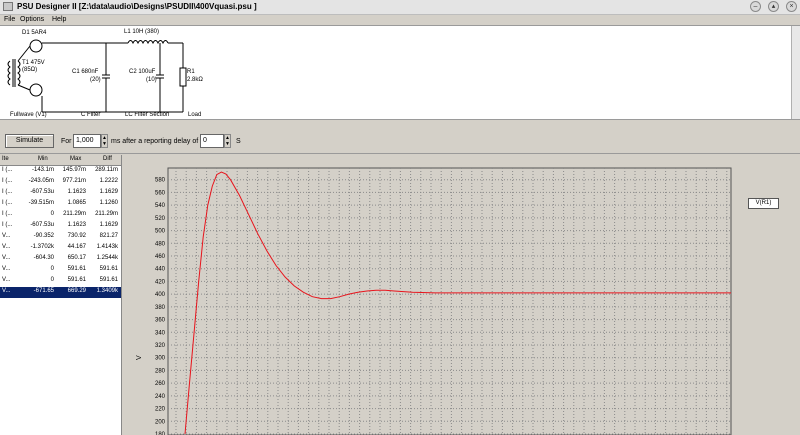  I want to click on cell-diff: 1.1260, so click(108, 203).